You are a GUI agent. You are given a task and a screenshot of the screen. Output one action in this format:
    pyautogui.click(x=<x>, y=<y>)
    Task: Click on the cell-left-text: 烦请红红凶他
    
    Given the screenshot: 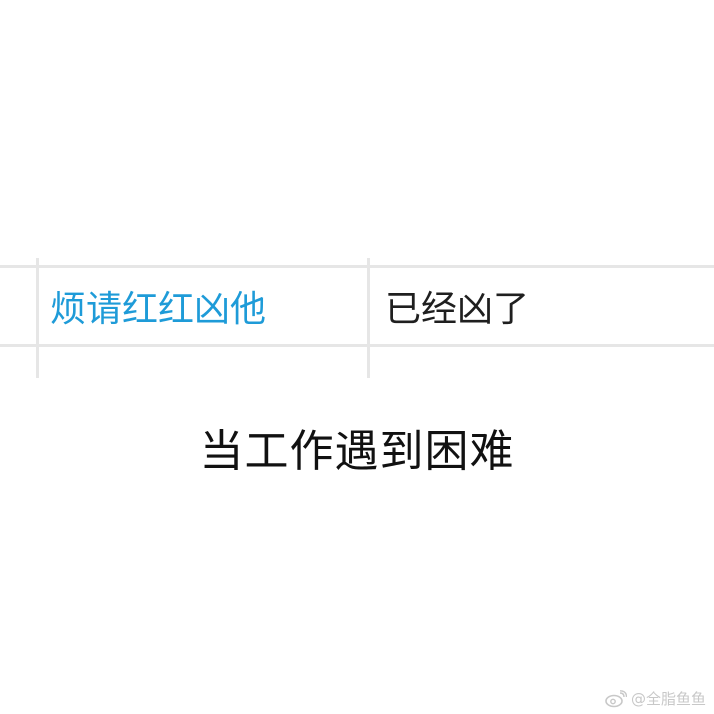 What is the action you would take?
    pyautogui.click(x=158, y=309)
    